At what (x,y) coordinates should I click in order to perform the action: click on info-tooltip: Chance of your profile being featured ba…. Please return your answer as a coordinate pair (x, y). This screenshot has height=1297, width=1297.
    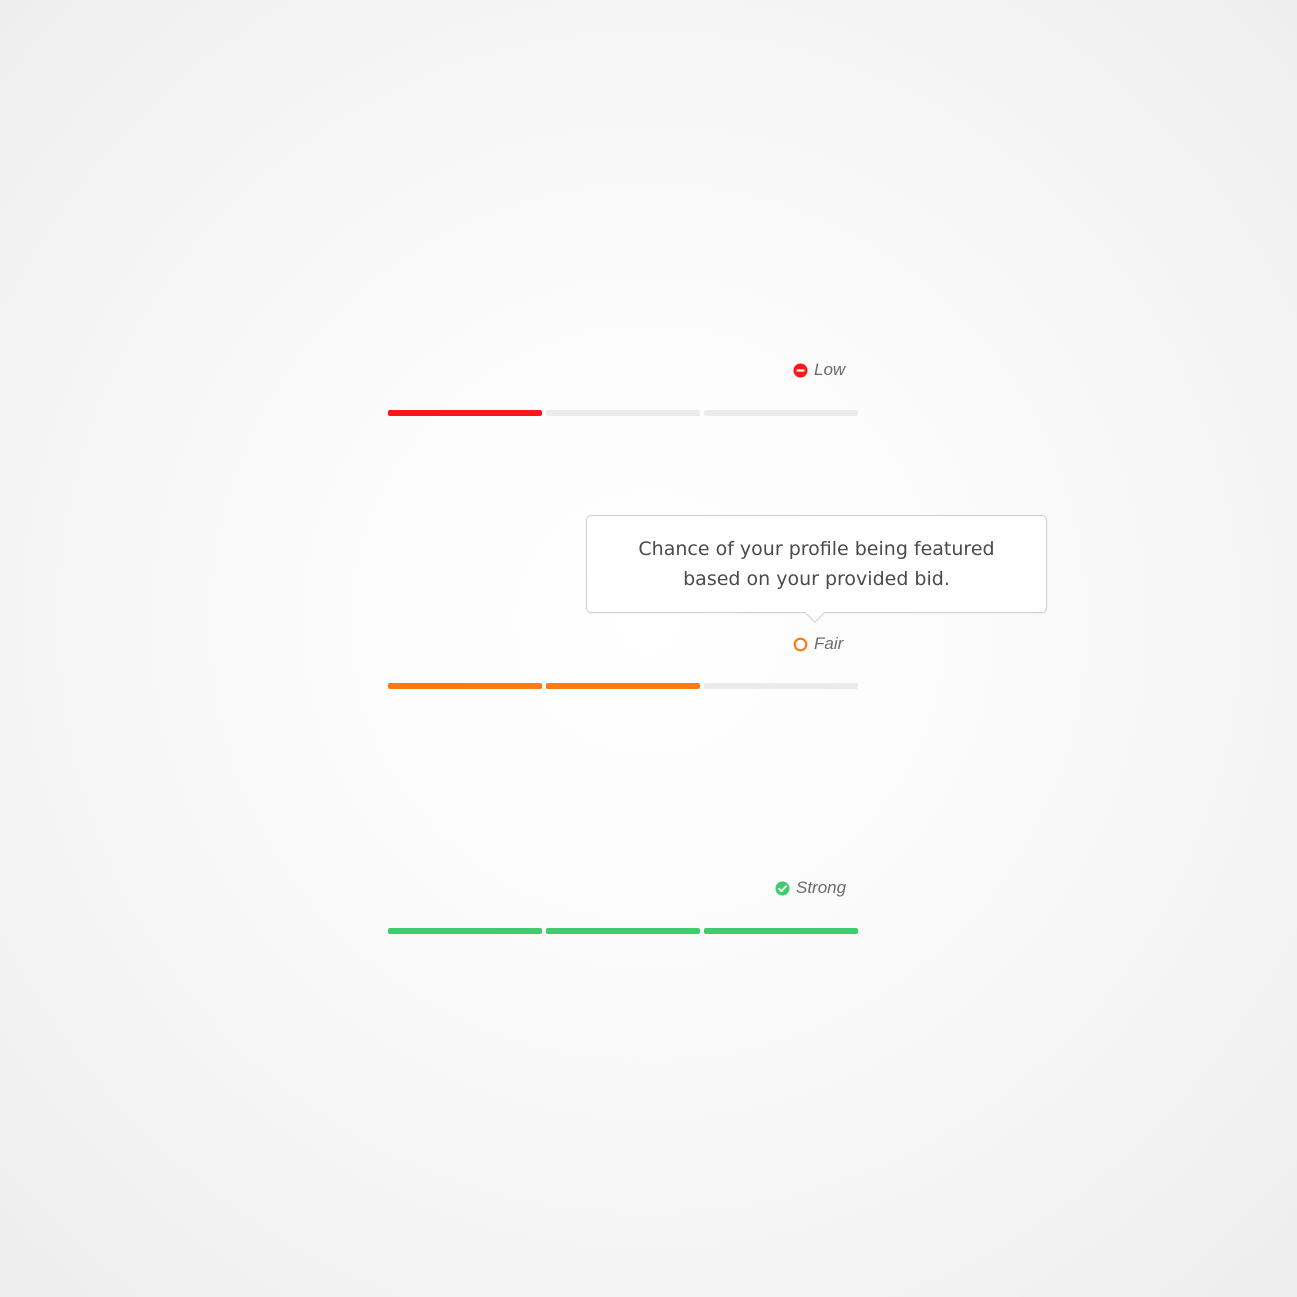
    Looking at the image, I should click on (816, 569).